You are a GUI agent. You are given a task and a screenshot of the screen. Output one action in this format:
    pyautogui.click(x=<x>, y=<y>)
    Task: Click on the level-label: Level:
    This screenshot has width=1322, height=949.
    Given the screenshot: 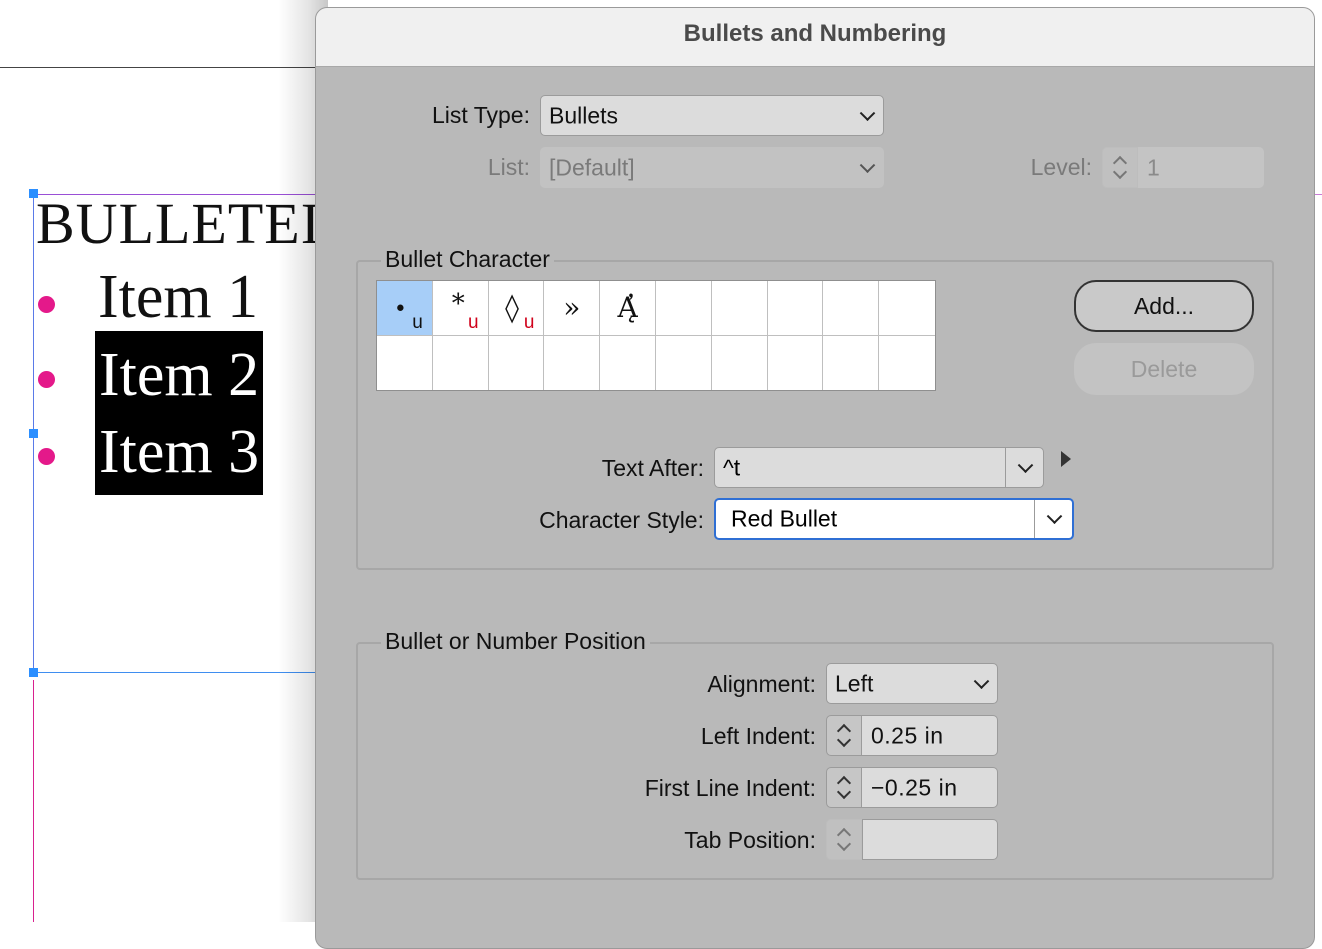 What is the action you would take?
    pyautogui.click(x=1061, y=167)
    